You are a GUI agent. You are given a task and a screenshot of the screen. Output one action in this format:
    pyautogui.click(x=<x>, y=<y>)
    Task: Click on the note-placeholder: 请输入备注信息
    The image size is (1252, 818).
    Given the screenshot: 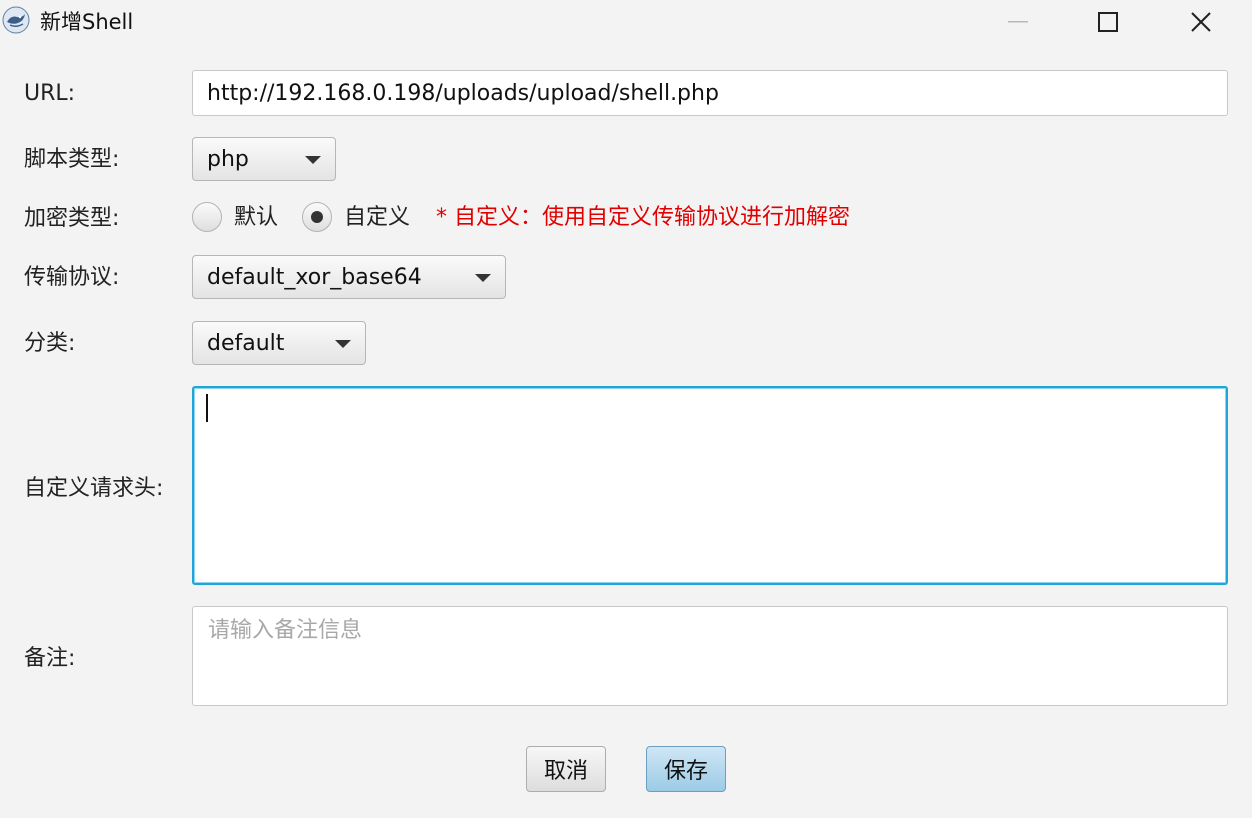 What is the action you would take?
    pyautogui.click(x=285, y=630)
    